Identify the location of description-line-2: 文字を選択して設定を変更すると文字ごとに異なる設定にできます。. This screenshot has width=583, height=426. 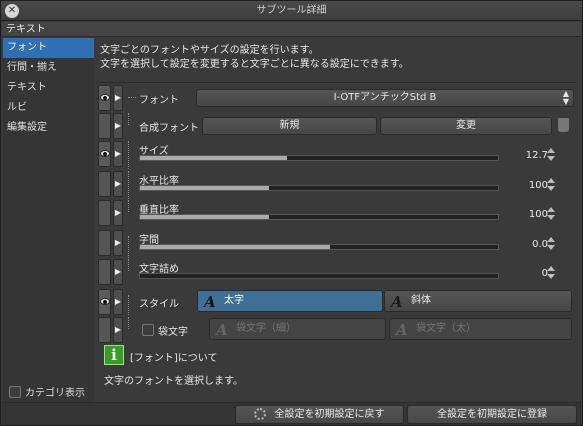
(254, 64).